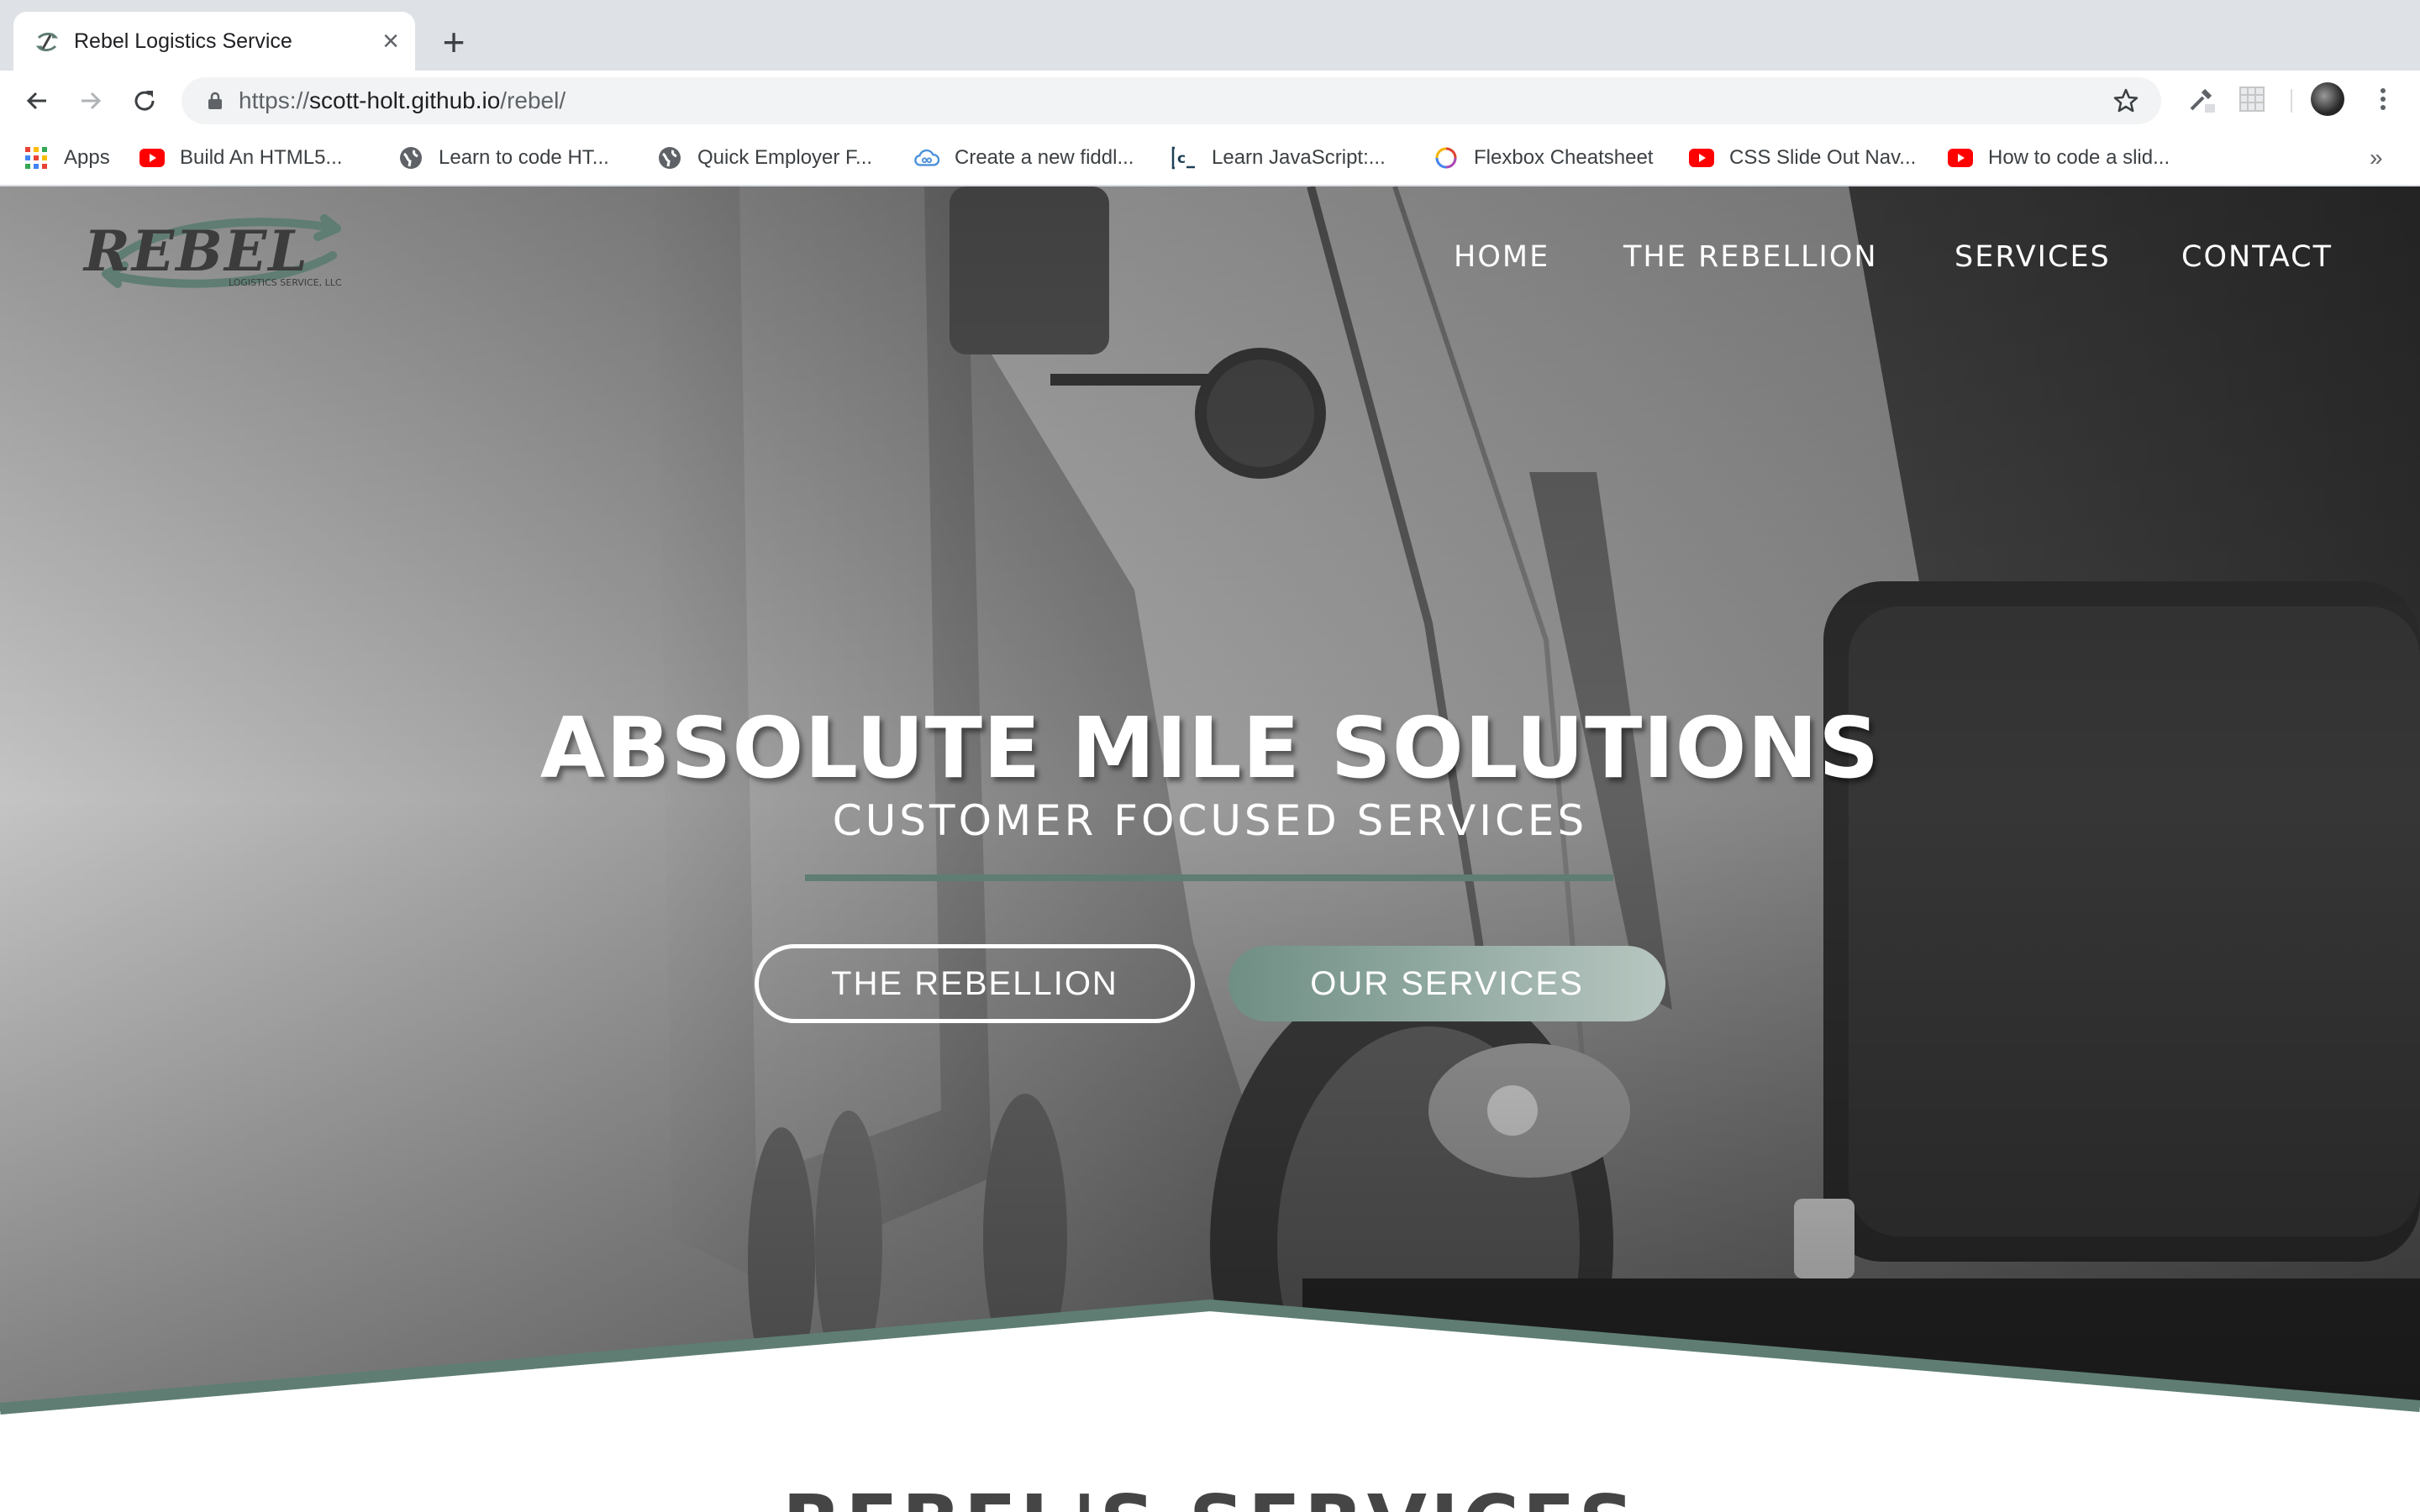 This screenshot has height=1512, width=2420. Describe the element at coordinates (90, 100) in the screenshot. I see `forward-icon` at that location.